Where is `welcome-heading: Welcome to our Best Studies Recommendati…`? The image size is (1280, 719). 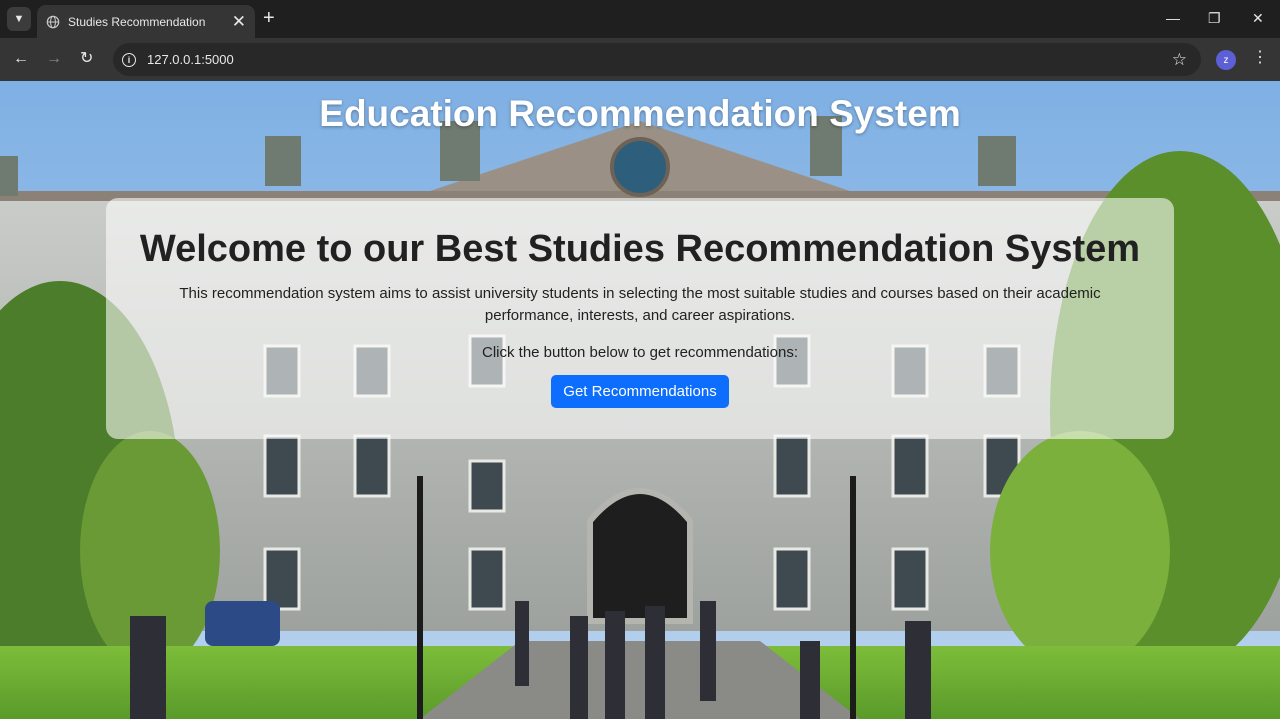 welcome-heading: Welcome to our Best Studies Recommendati… is located at coordinates (640, 249).